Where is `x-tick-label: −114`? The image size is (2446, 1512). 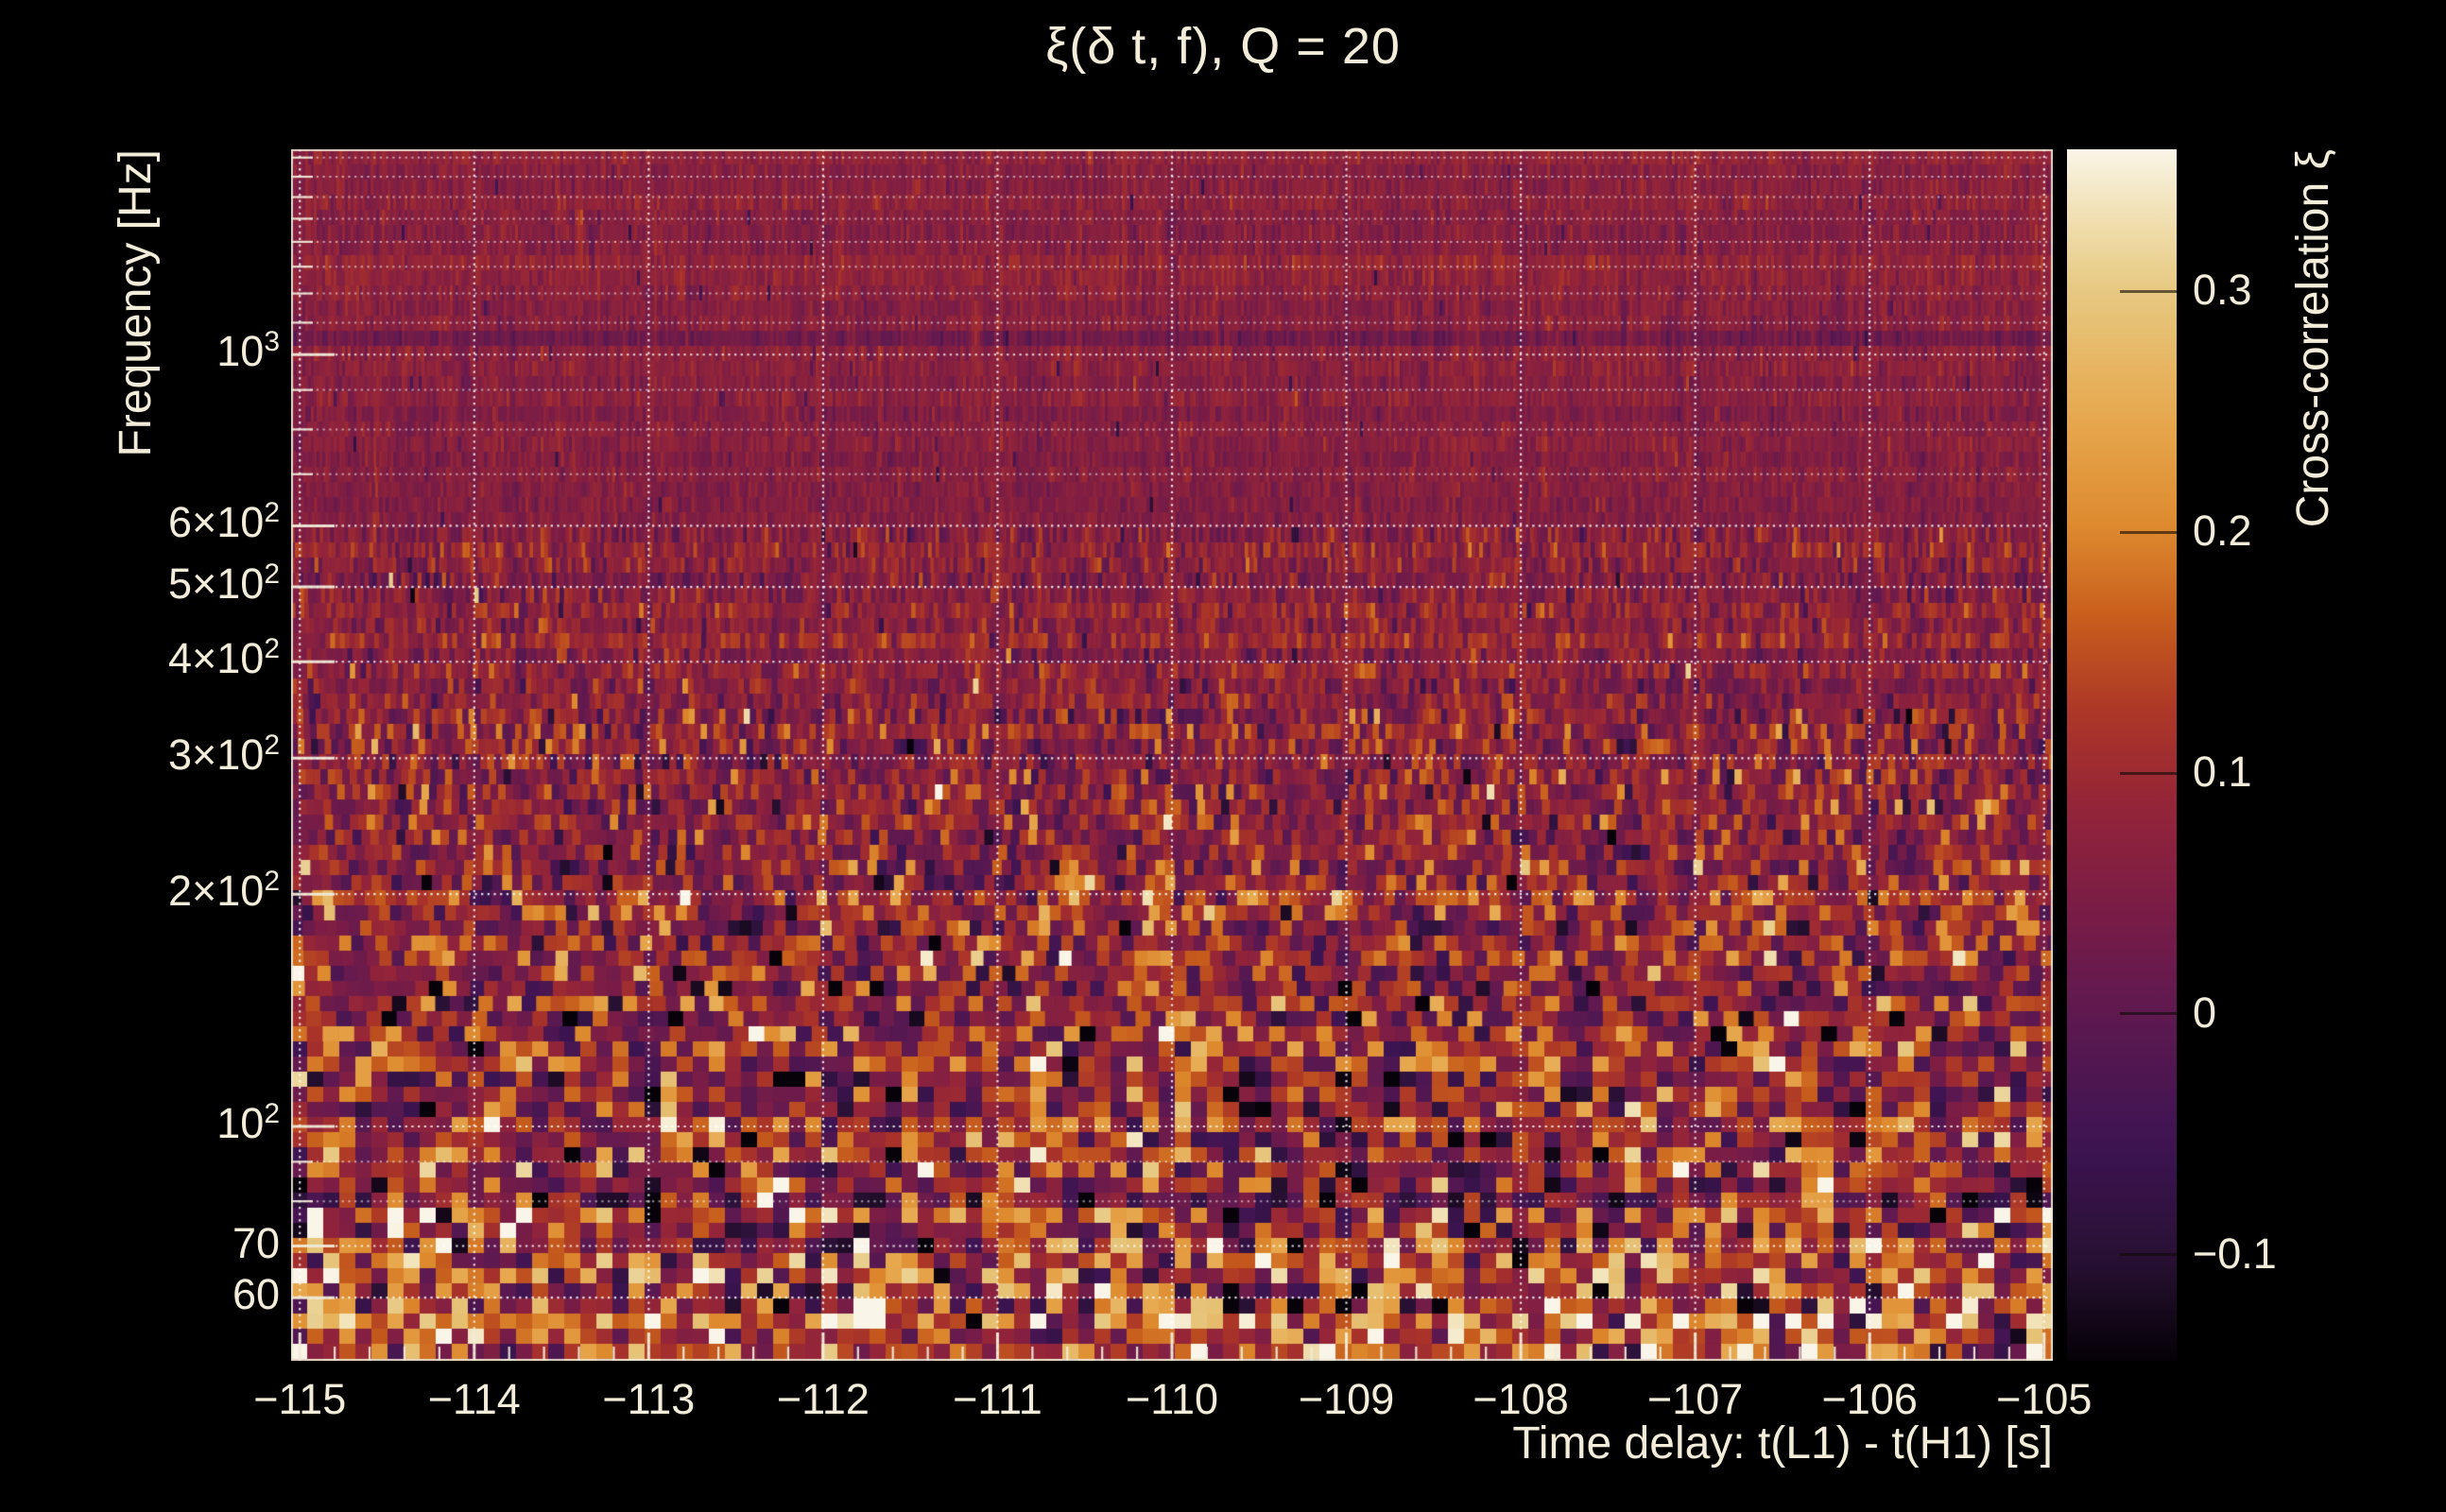
x-tick-label: −114 is located at coordinates (474, 1399).